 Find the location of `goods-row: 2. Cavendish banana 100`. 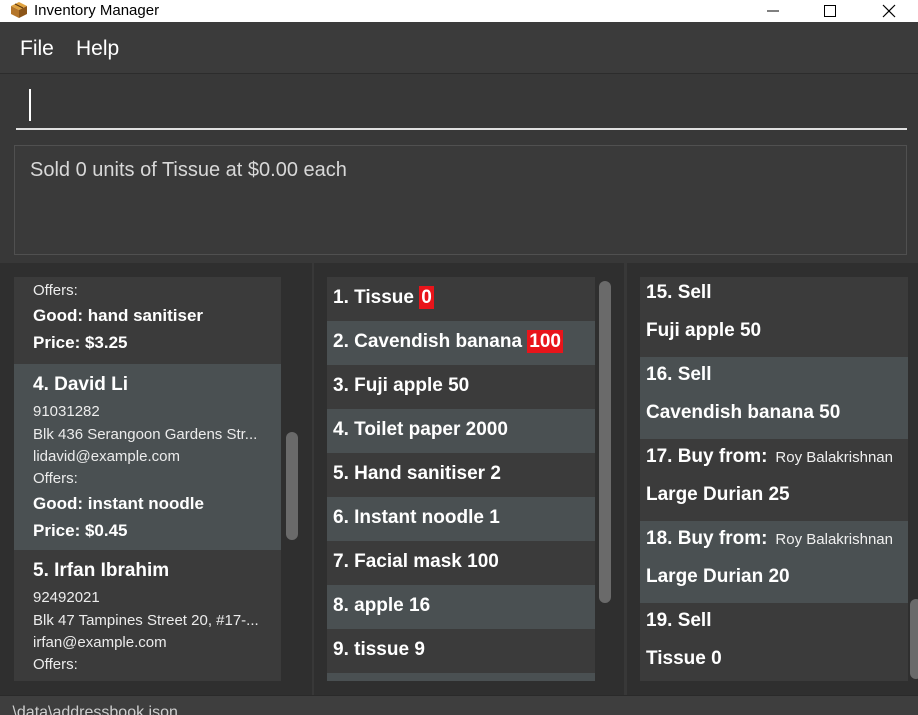

goods-row: 2. Cavendish banana 100 is located at coordinates (461, 343).